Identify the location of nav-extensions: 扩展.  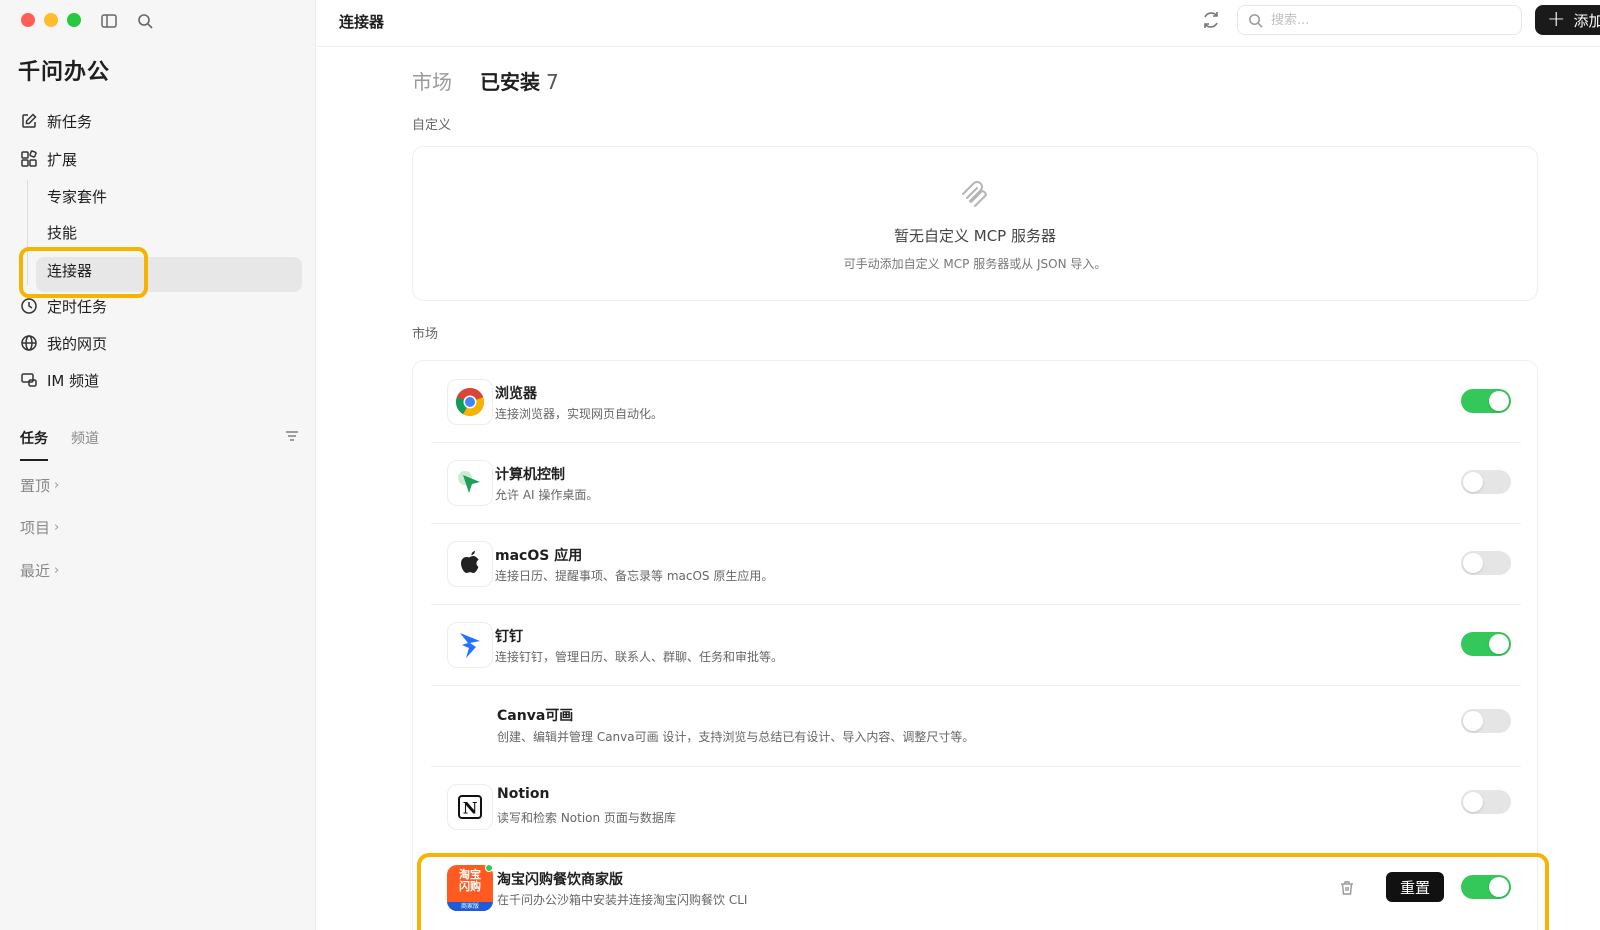
(48, 159).